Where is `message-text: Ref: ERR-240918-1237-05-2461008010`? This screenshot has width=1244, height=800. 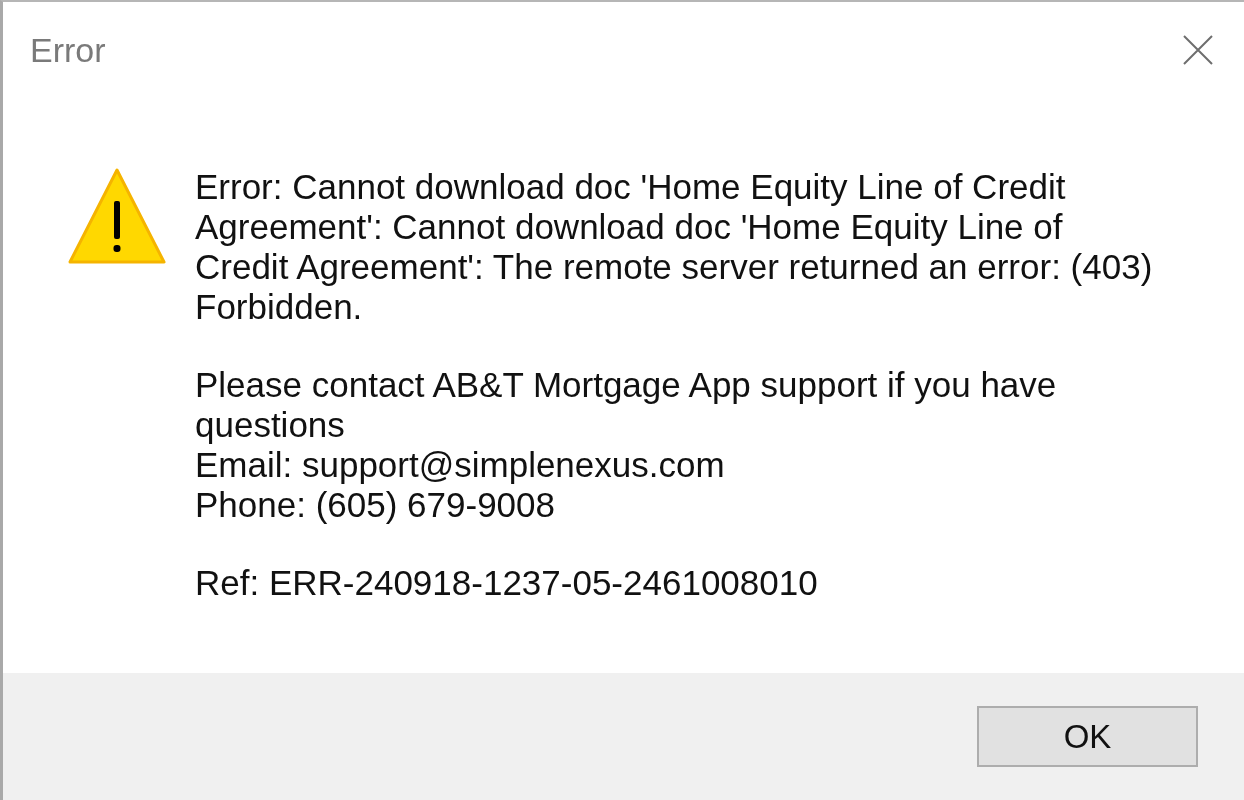
message-text: Ref: ERR-240918-1237-05-2461008010 is located at coordinates (507, 583).